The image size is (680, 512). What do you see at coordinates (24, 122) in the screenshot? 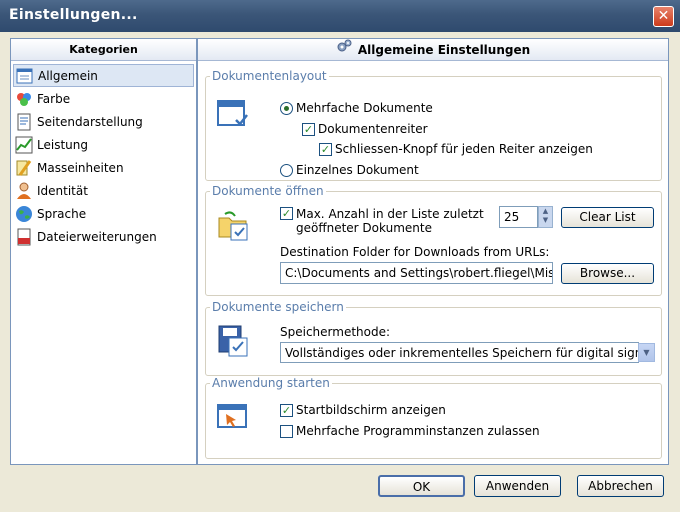
I see `page-view-icon` at bounding box center [24, 122].